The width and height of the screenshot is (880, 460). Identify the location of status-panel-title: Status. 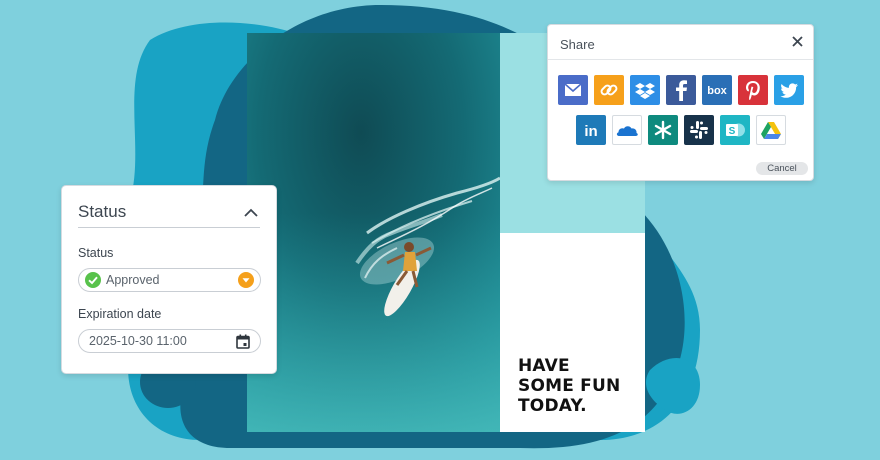
(102, 211).